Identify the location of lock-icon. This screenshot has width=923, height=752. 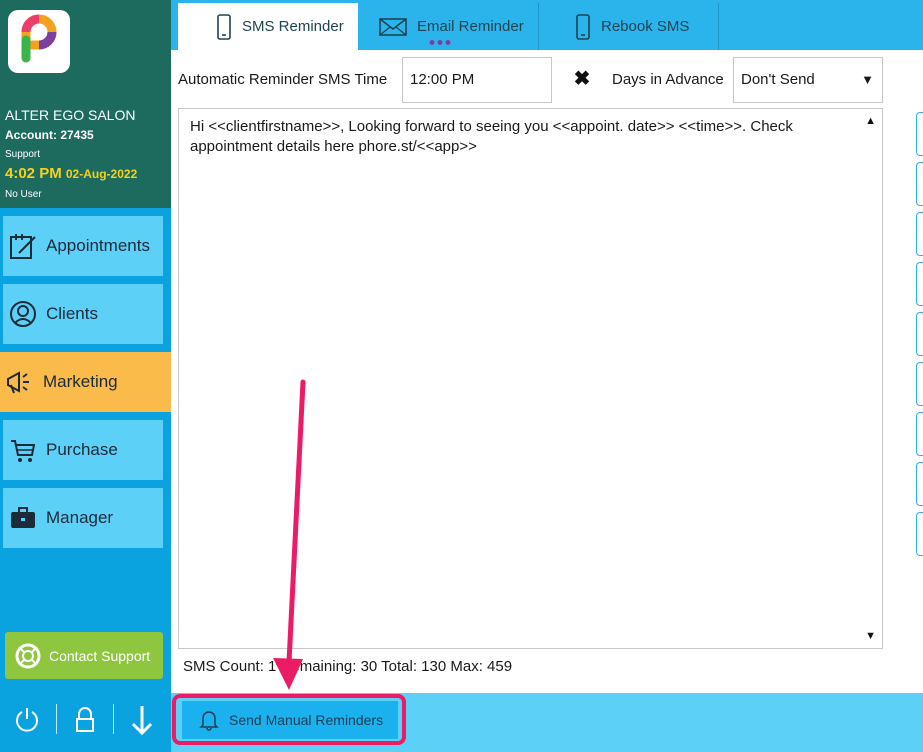
(85, 720).